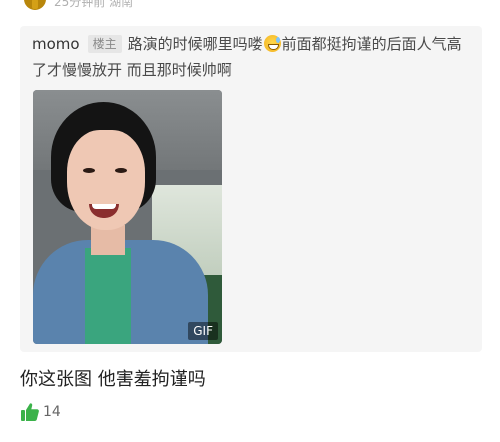 Image resolution: width=500 pixels, height=442 pixels. I want to click on previous-comment-meta: 25分钟前 湖南, so click(78, 5).